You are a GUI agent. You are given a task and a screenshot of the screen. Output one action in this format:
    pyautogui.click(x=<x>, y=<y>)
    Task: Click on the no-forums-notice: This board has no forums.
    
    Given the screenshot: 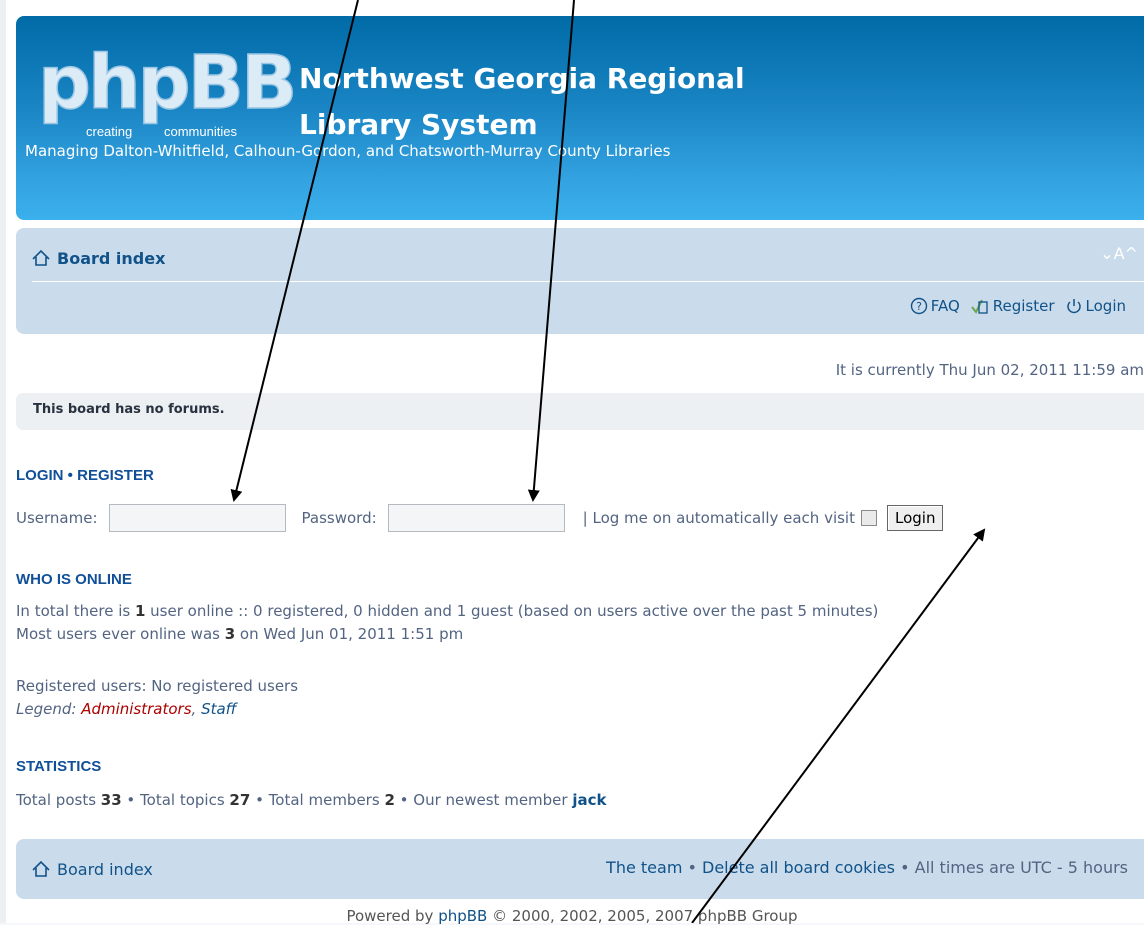 What is the action you would take?
    pyautogui.click(x=580, y=411)
    